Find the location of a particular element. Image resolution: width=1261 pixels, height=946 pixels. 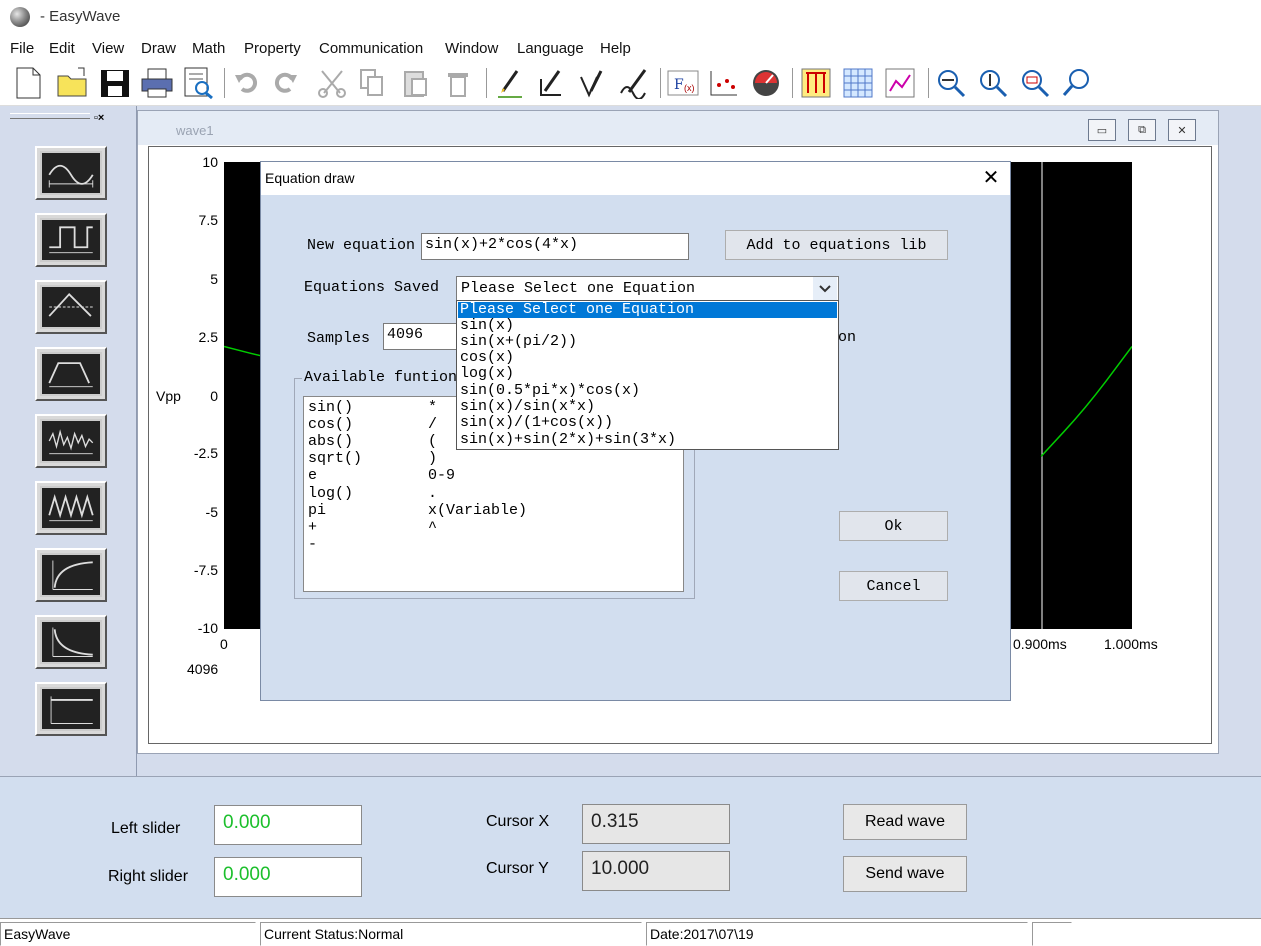

dropdown-option: log(x) is located at coordinates (647, 374).